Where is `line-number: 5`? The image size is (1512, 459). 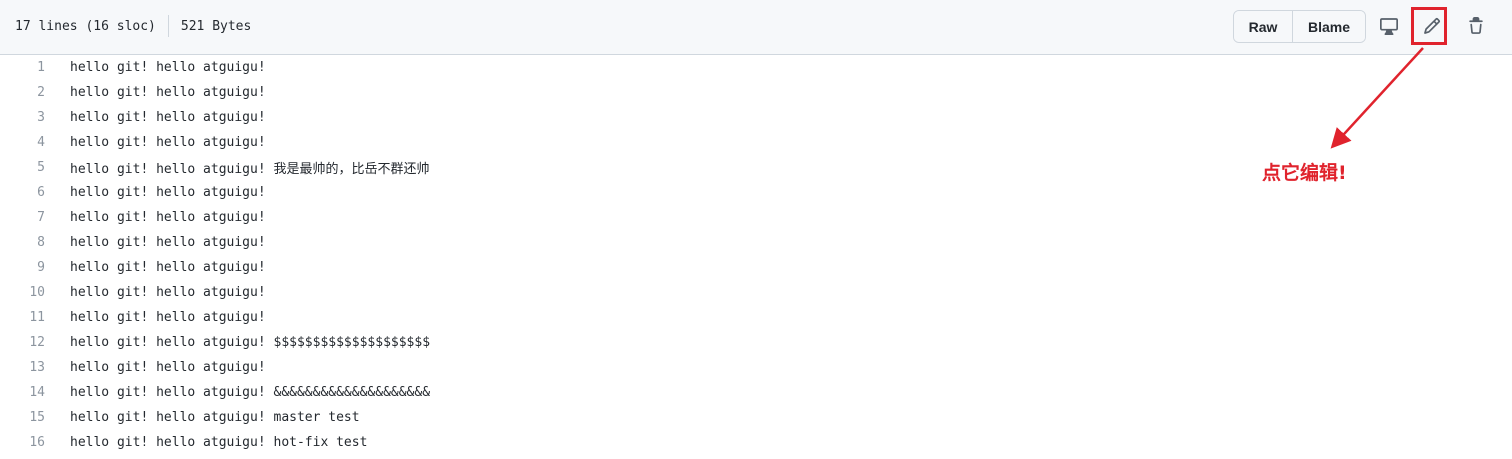 line-number: 5 is located at coordinates (22, 167).